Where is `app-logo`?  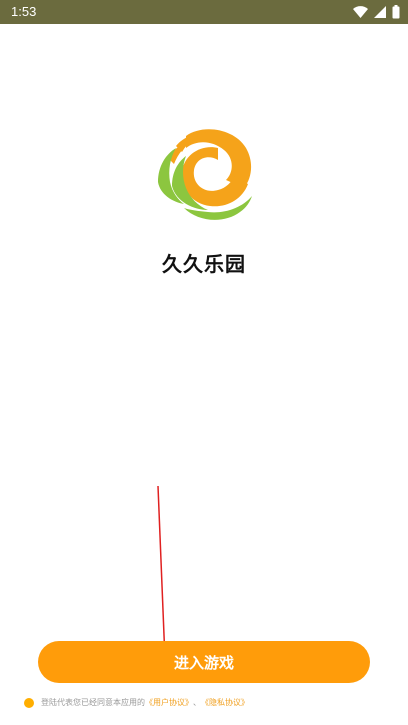 app-logo is located at coordinates (204, 178).